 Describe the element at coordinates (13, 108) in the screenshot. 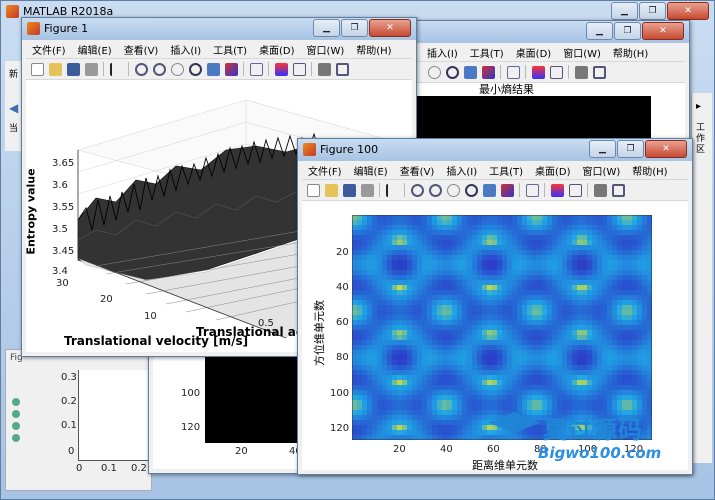

I see `nav-back-icon: ◀` at that location.